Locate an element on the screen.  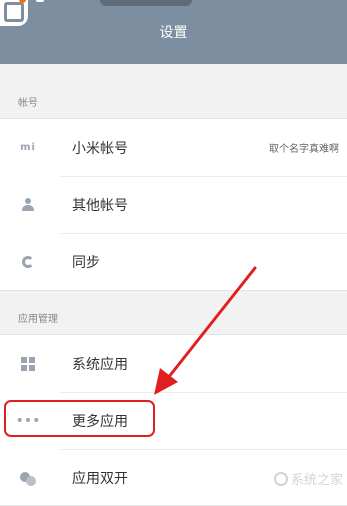
annotation-arrow is located at coordinates (205, 330).